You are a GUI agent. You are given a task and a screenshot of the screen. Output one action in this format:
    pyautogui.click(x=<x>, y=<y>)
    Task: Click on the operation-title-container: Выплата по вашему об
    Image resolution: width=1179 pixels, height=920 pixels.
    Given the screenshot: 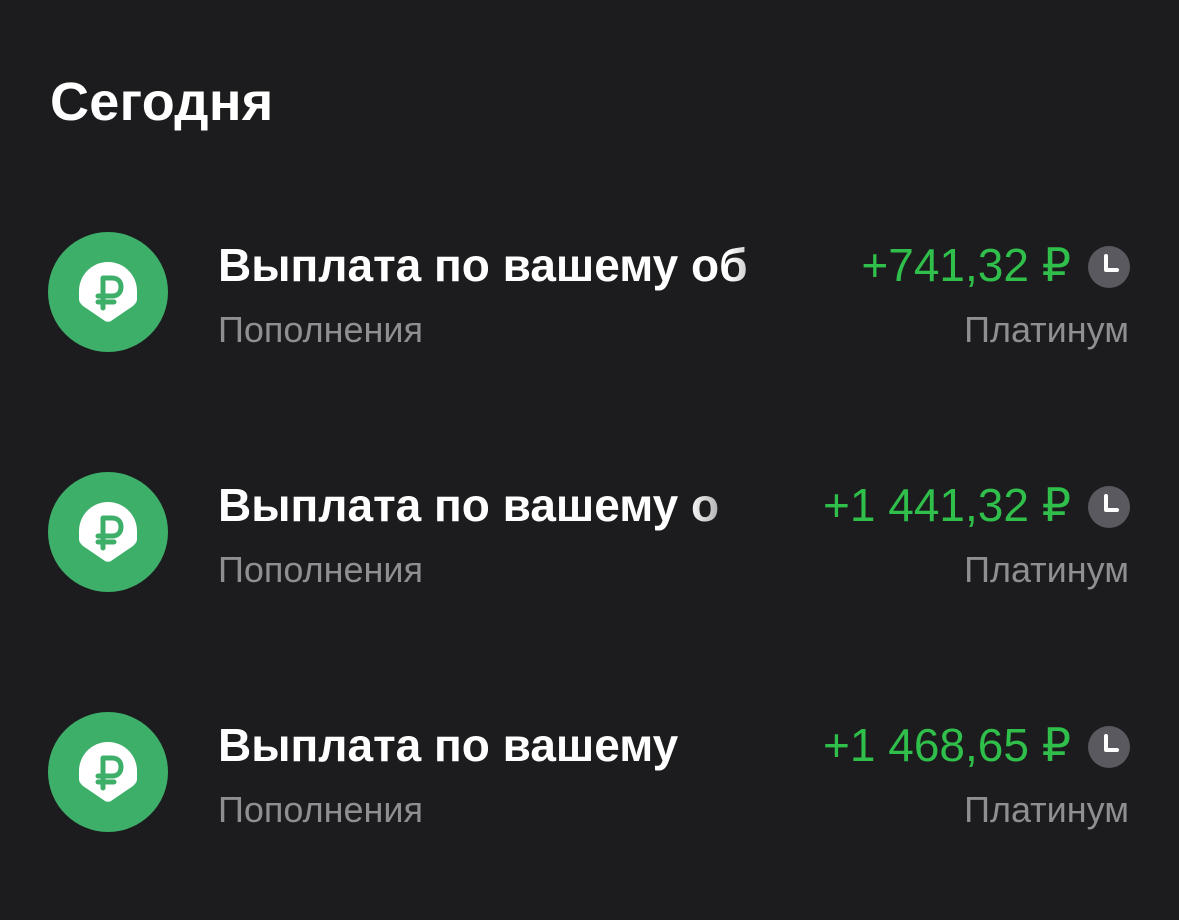 What is the action you would take?
    pyautogui.click(x=518, y=266)
    